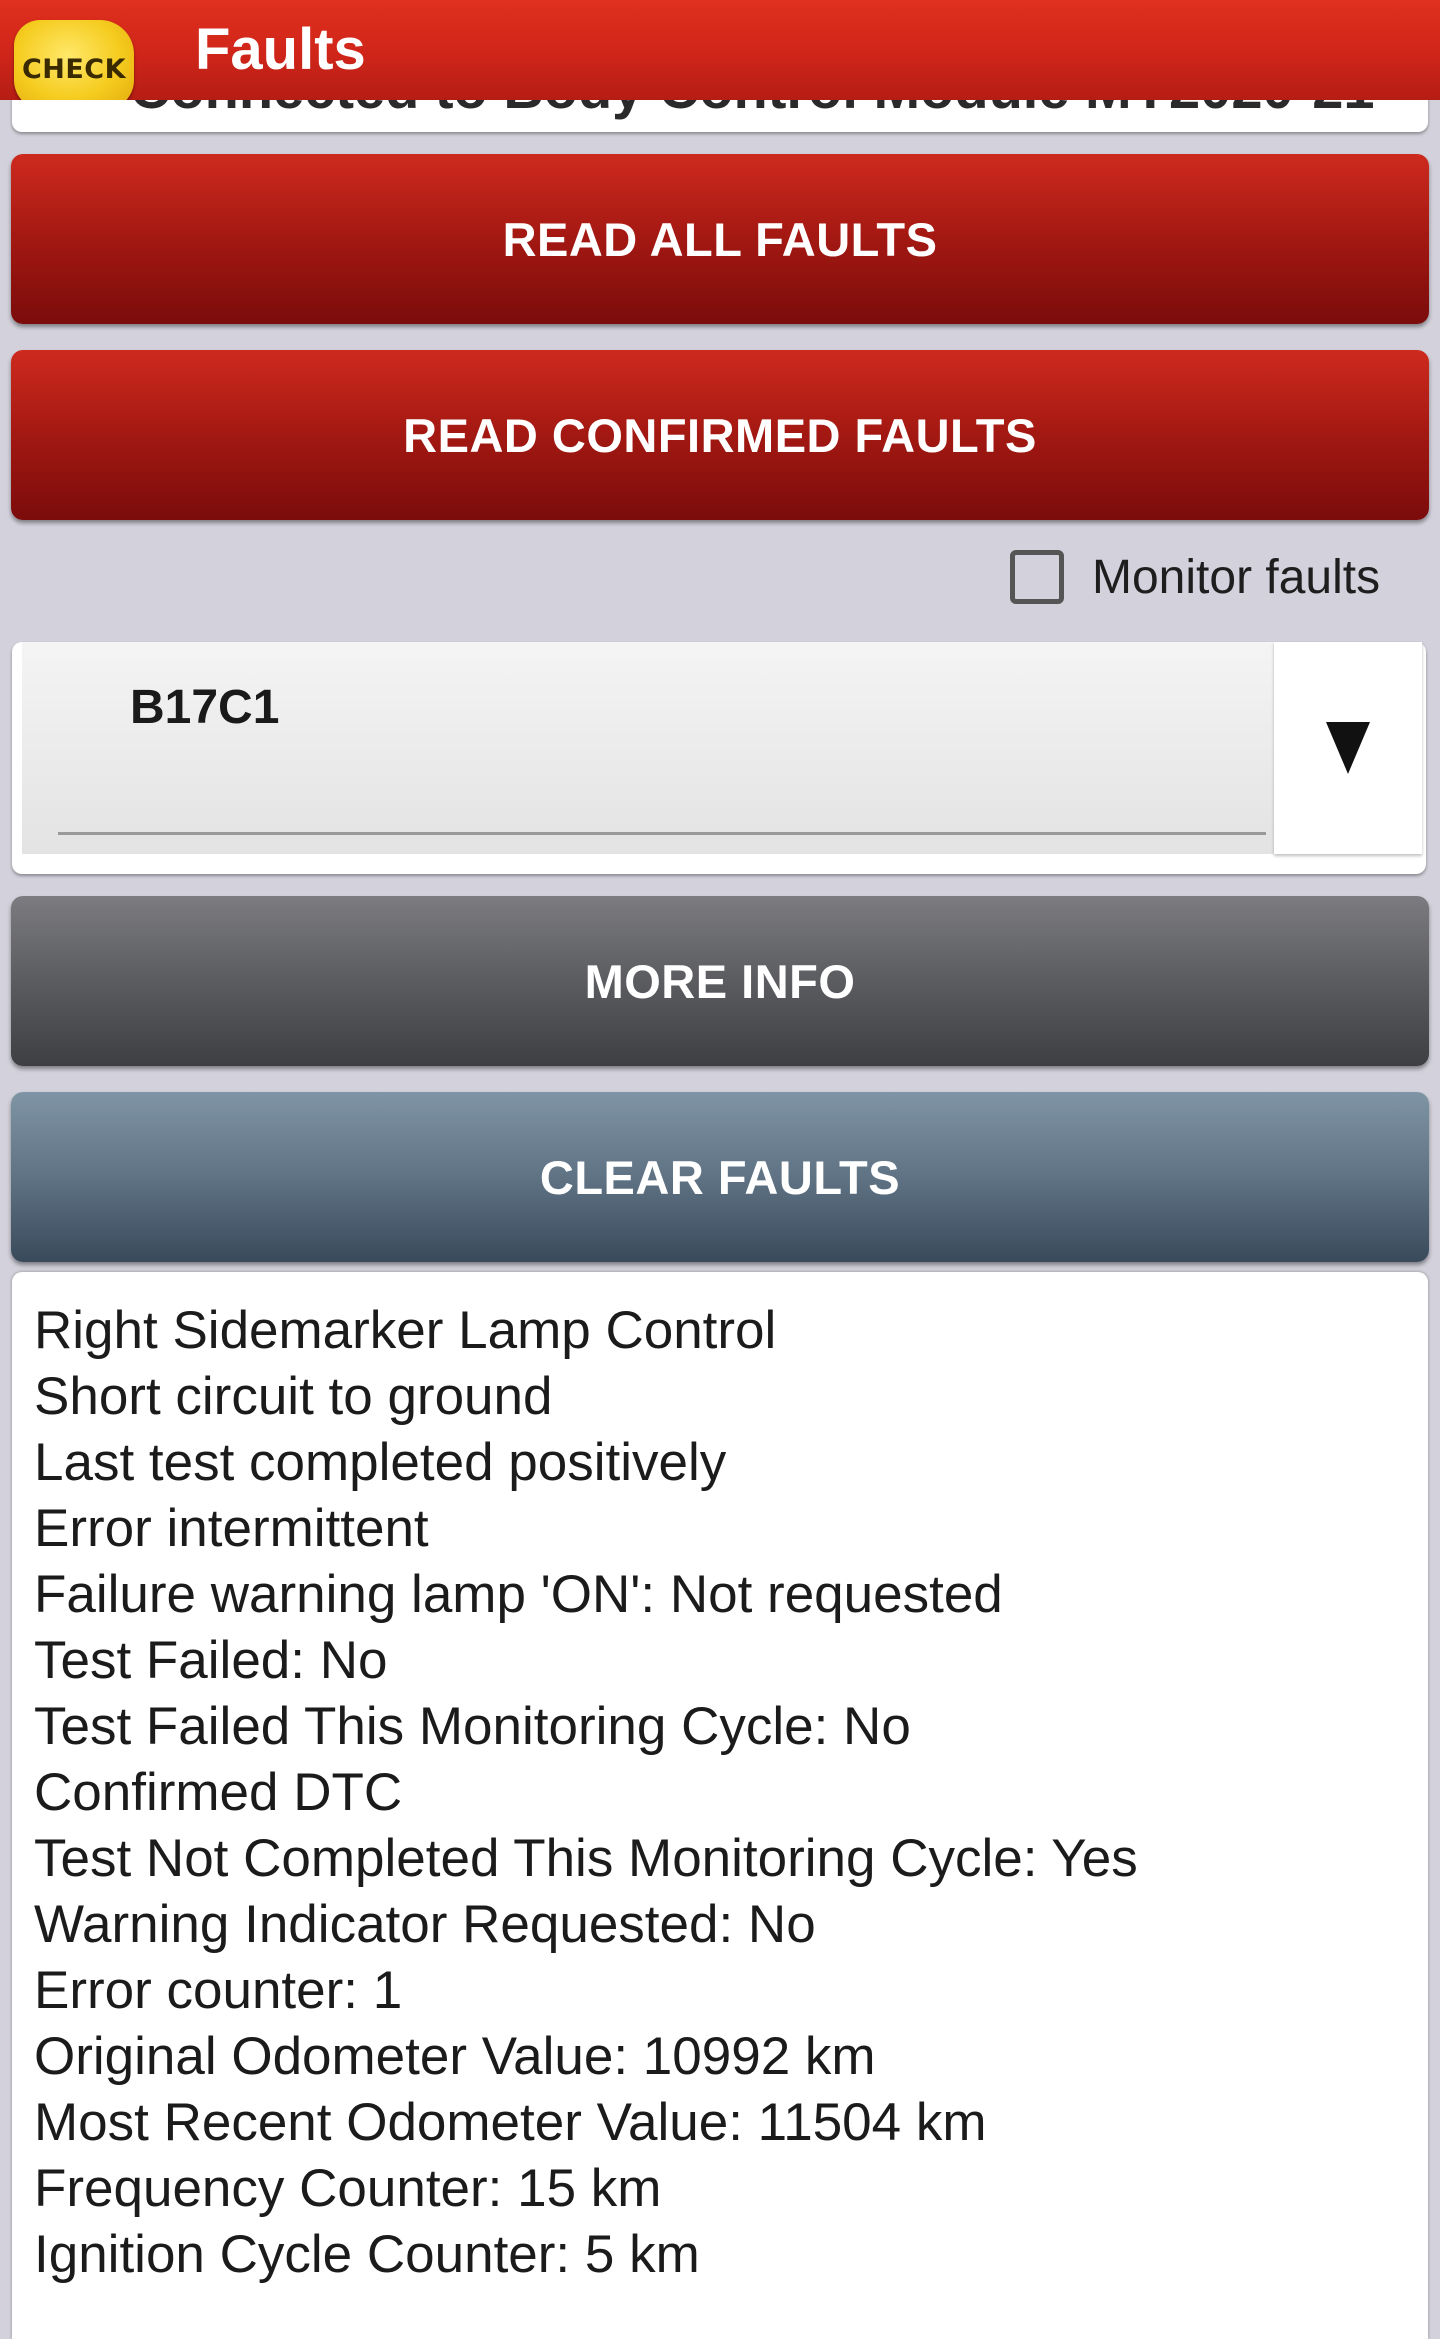 The width and height of the screenshot is (1440, 2339). Describe the element at coordinates (720, 50) in the screenshot. I see `app-bar: CHECK Faults` at that location.